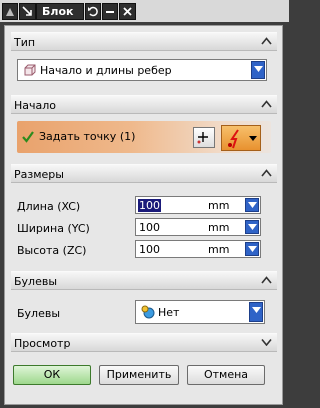  What do you see at coordinates (198, 227) in the screenshot?
I see `width-input: 100 mm` at bounding box center [198, 227].